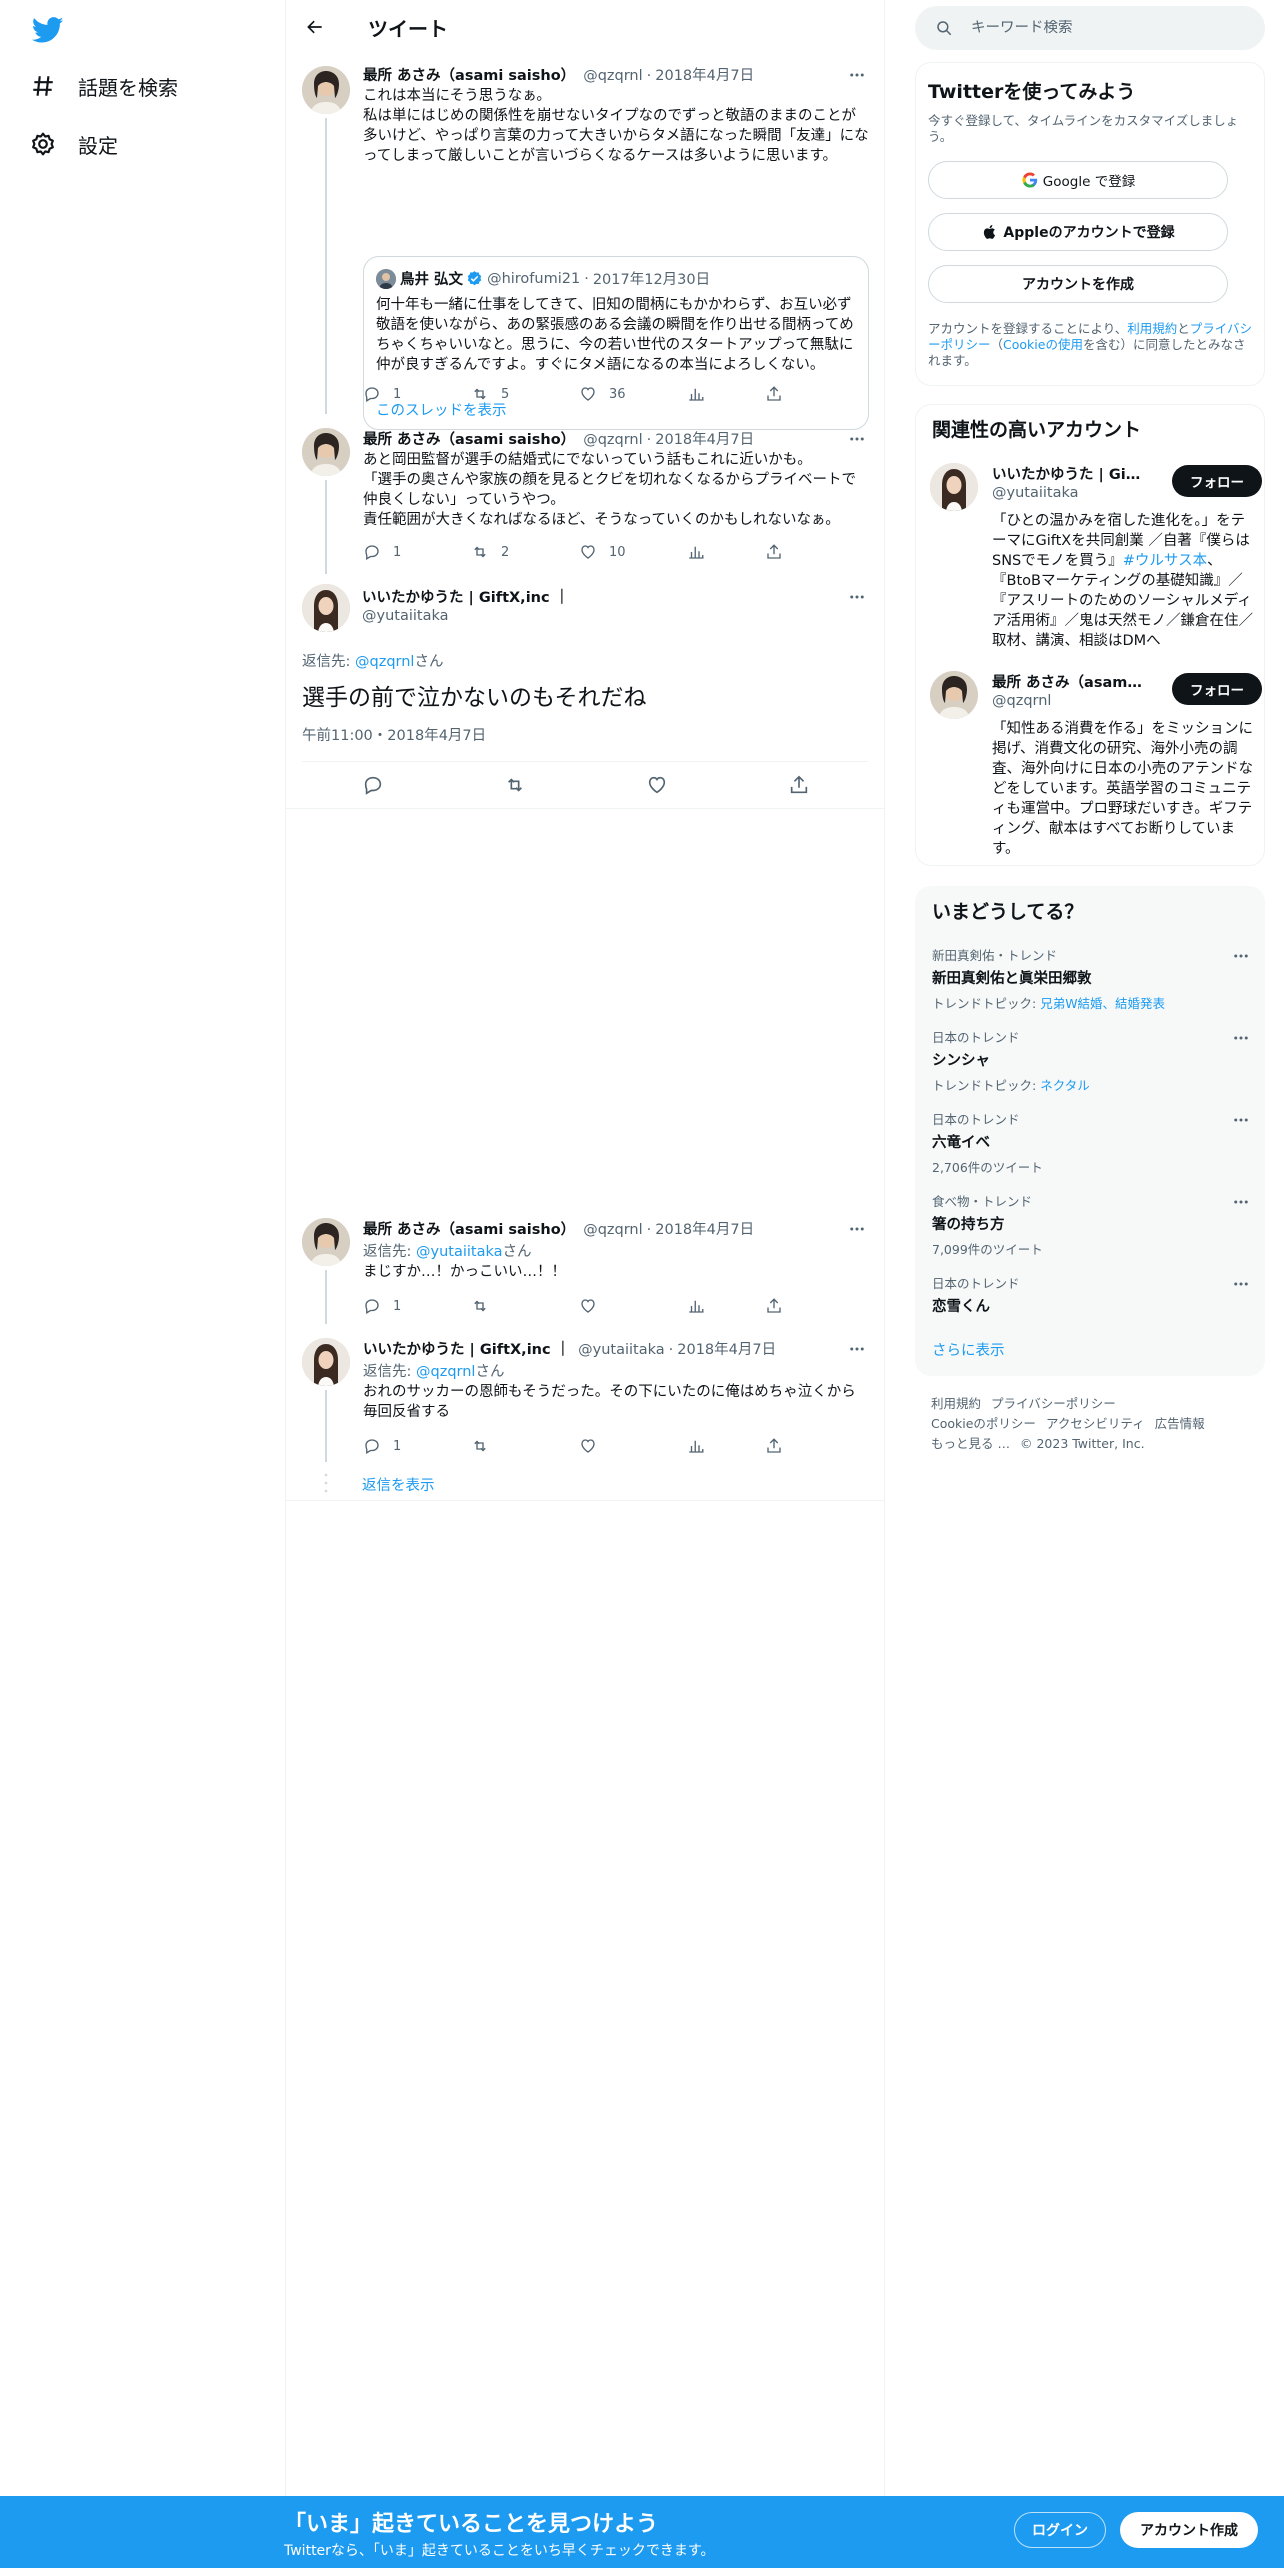 Image resolution: width=1284 pixels, height=2568 pixels. Describe the element at coordinates (1092, 1142) in the screenshot. I see `trend-item: 日本のトレンド 六竜イベ 2,706件のツイート` at that location.